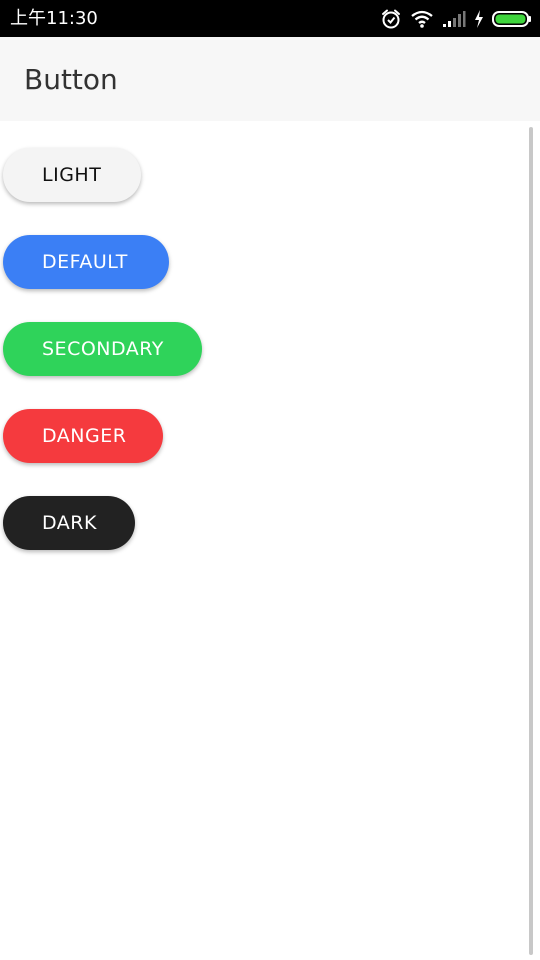  Describe the element at coordinates (391, 19) in the screenshot. I see `alarm-icon` at that location.